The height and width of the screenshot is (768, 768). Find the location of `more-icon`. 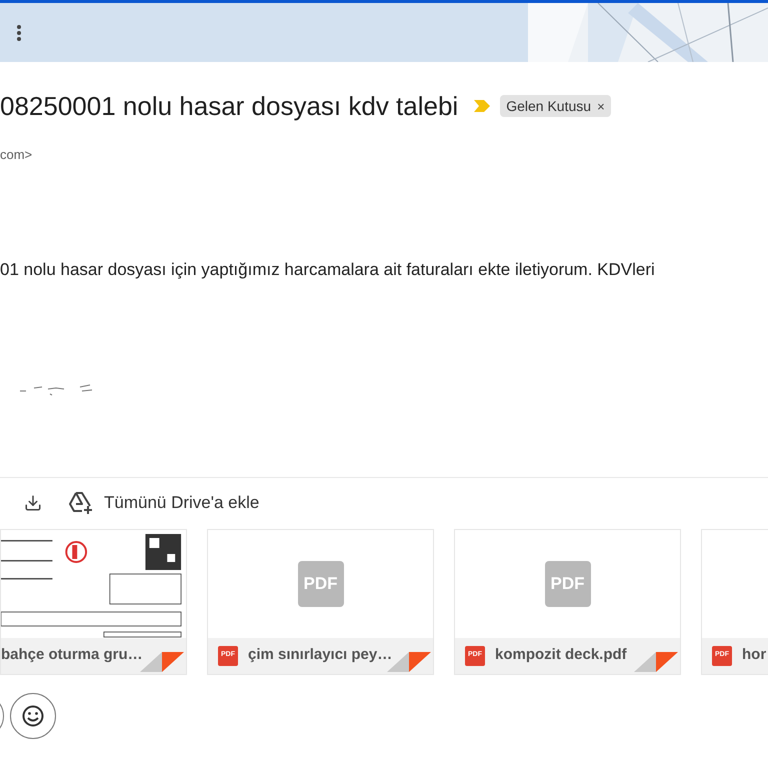

more-icon is located at coordinates (19, 32).